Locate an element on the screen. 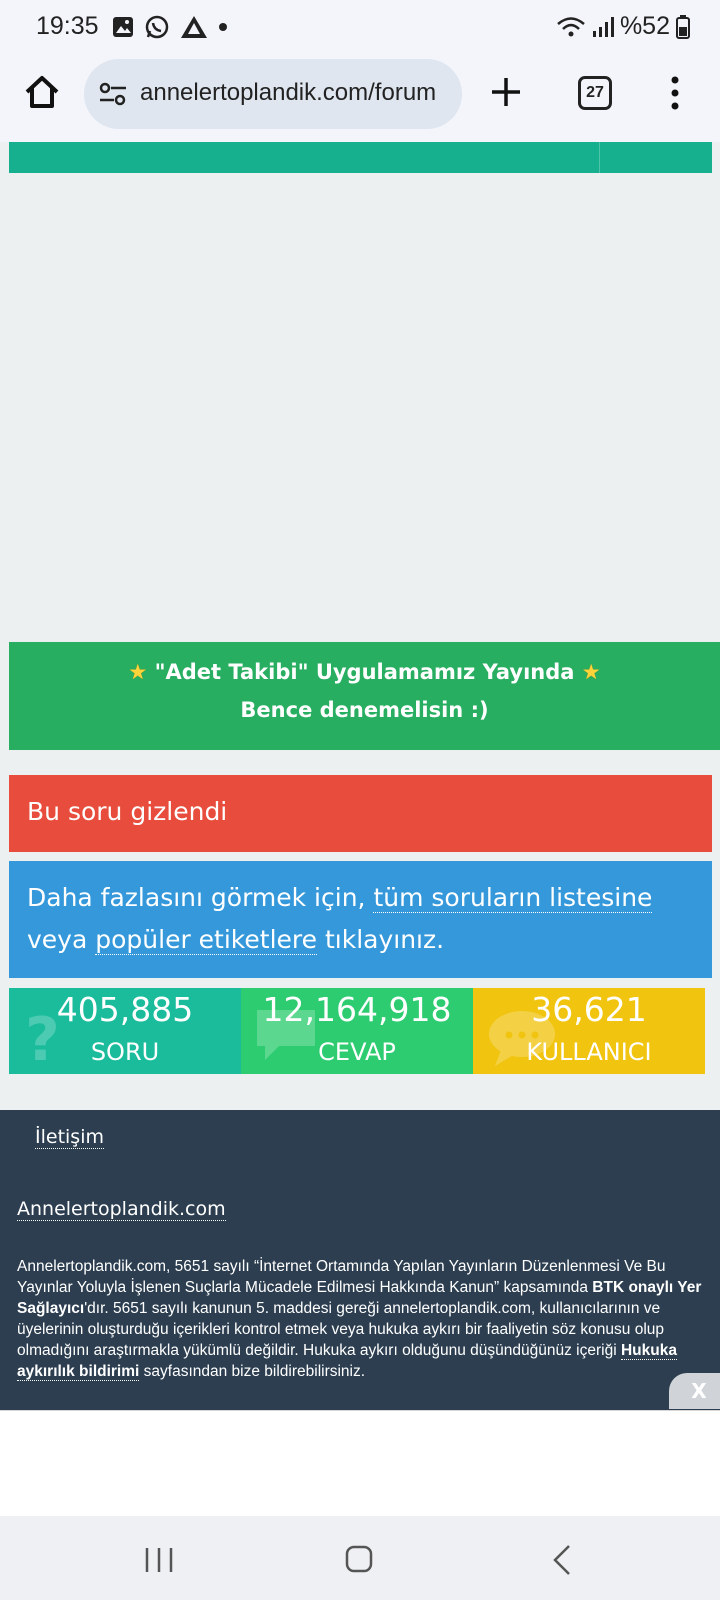  promo-title: "Adet Takibi" Uygulamamız Yayında is located at coordinates (364, 672).